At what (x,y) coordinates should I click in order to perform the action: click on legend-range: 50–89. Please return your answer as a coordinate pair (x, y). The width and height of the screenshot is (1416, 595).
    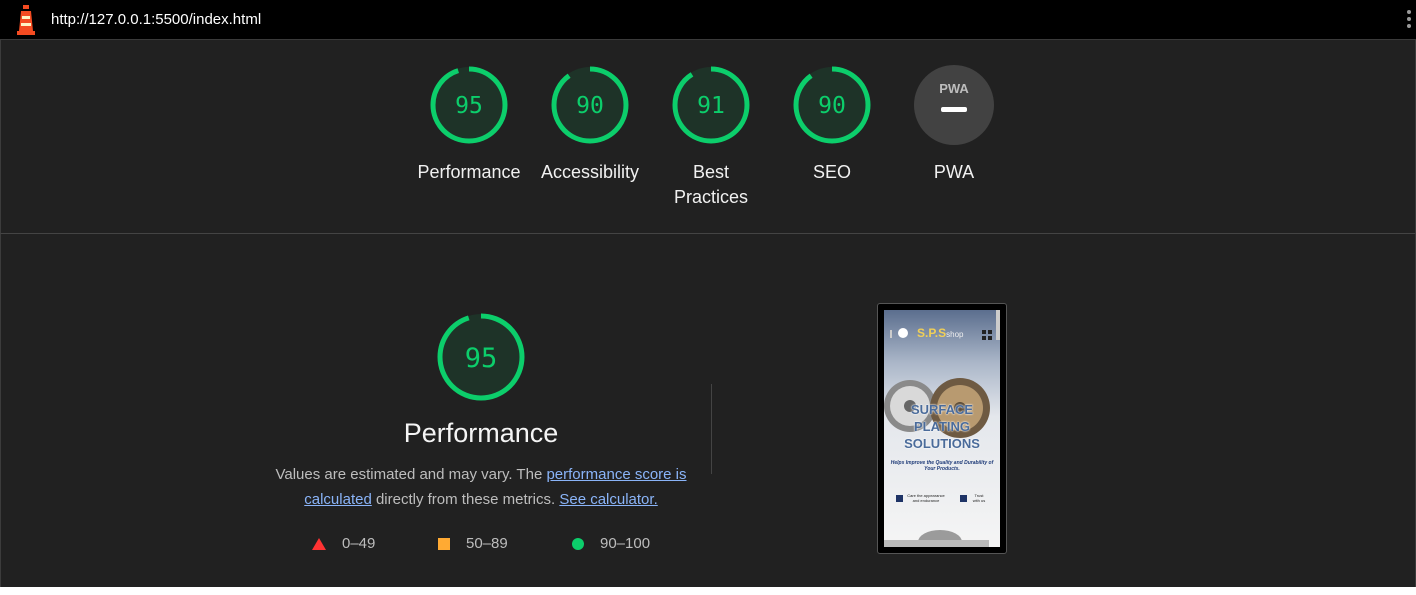
    Looking at the image, I should click on (487, 543).